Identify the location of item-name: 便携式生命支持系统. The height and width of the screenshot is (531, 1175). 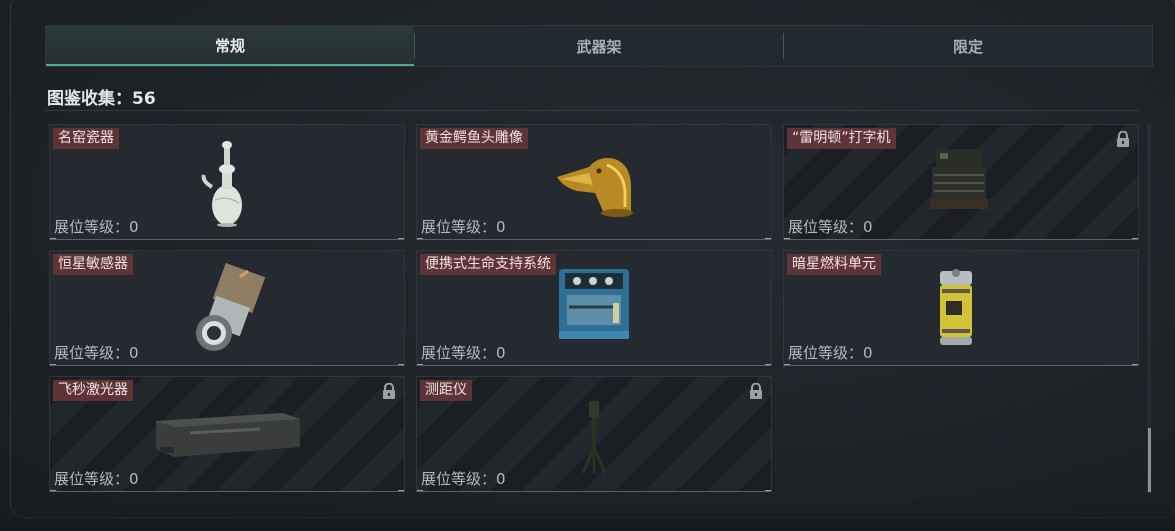
(488, 264).